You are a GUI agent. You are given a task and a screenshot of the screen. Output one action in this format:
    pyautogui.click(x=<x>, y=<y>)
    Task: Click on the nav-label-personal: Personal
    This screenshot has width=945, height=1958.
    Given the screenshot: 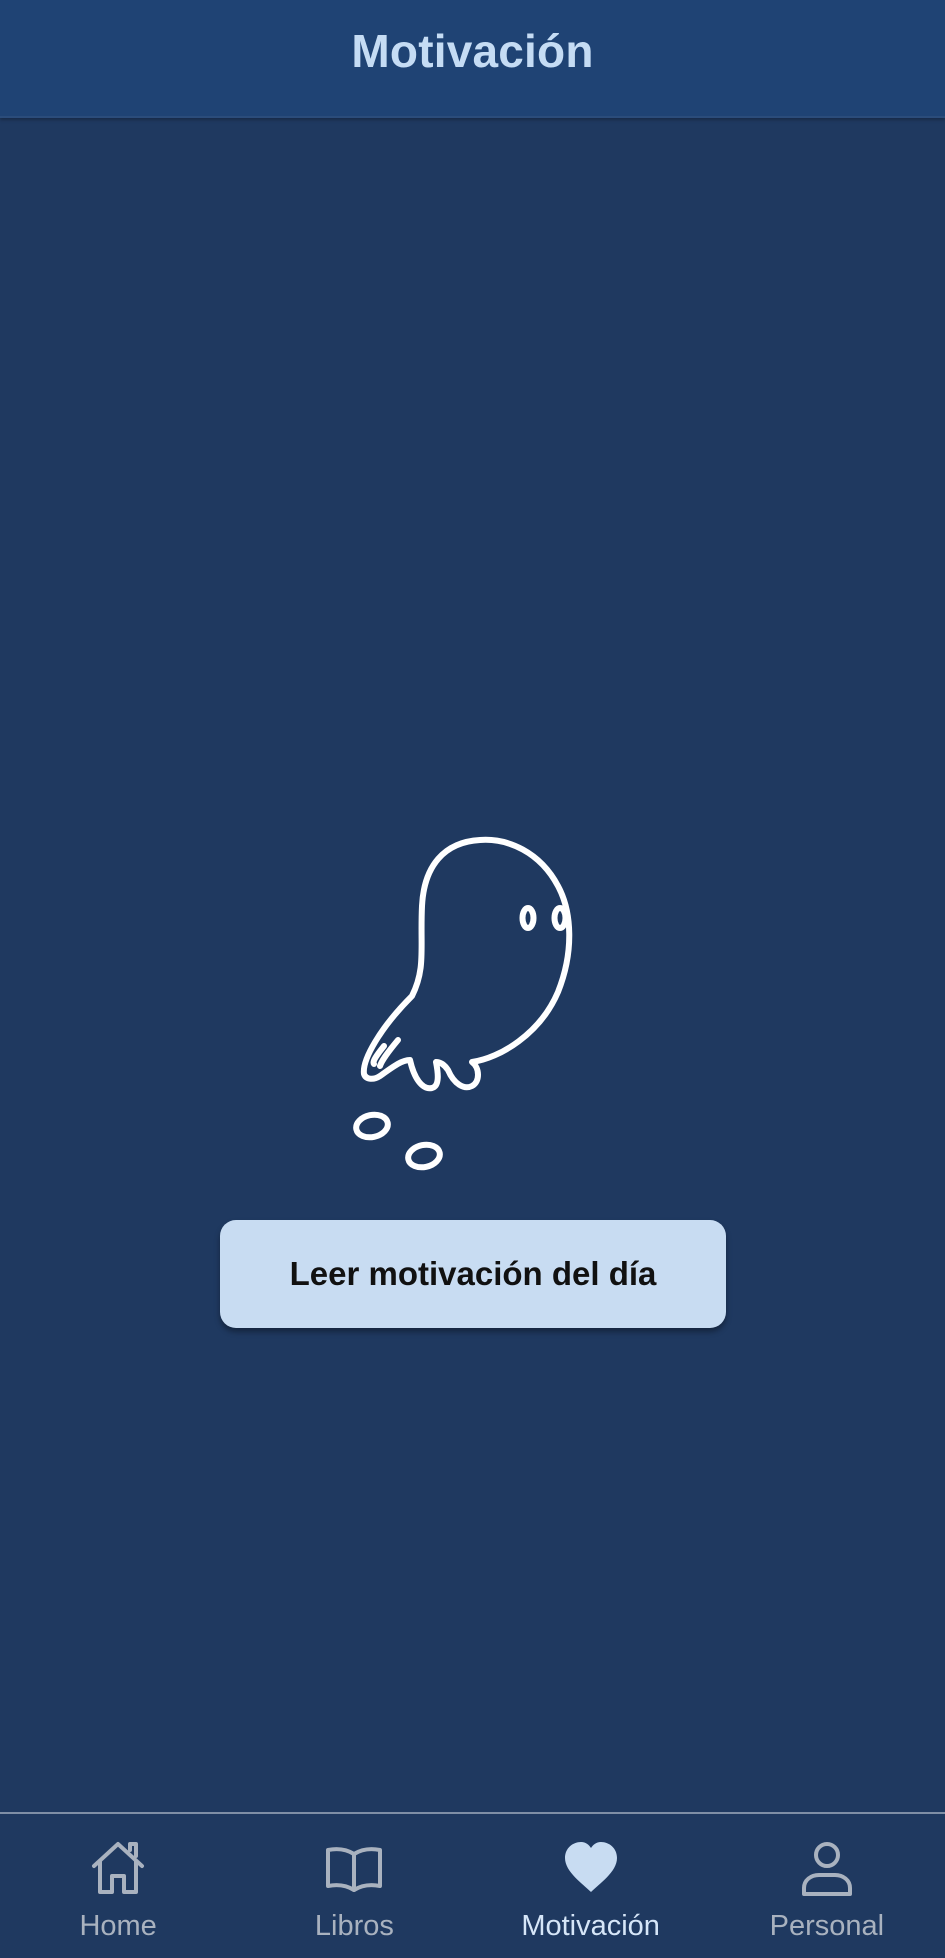 What is the action you would take?
    pyautogui.click(x=827, y=1926)
    